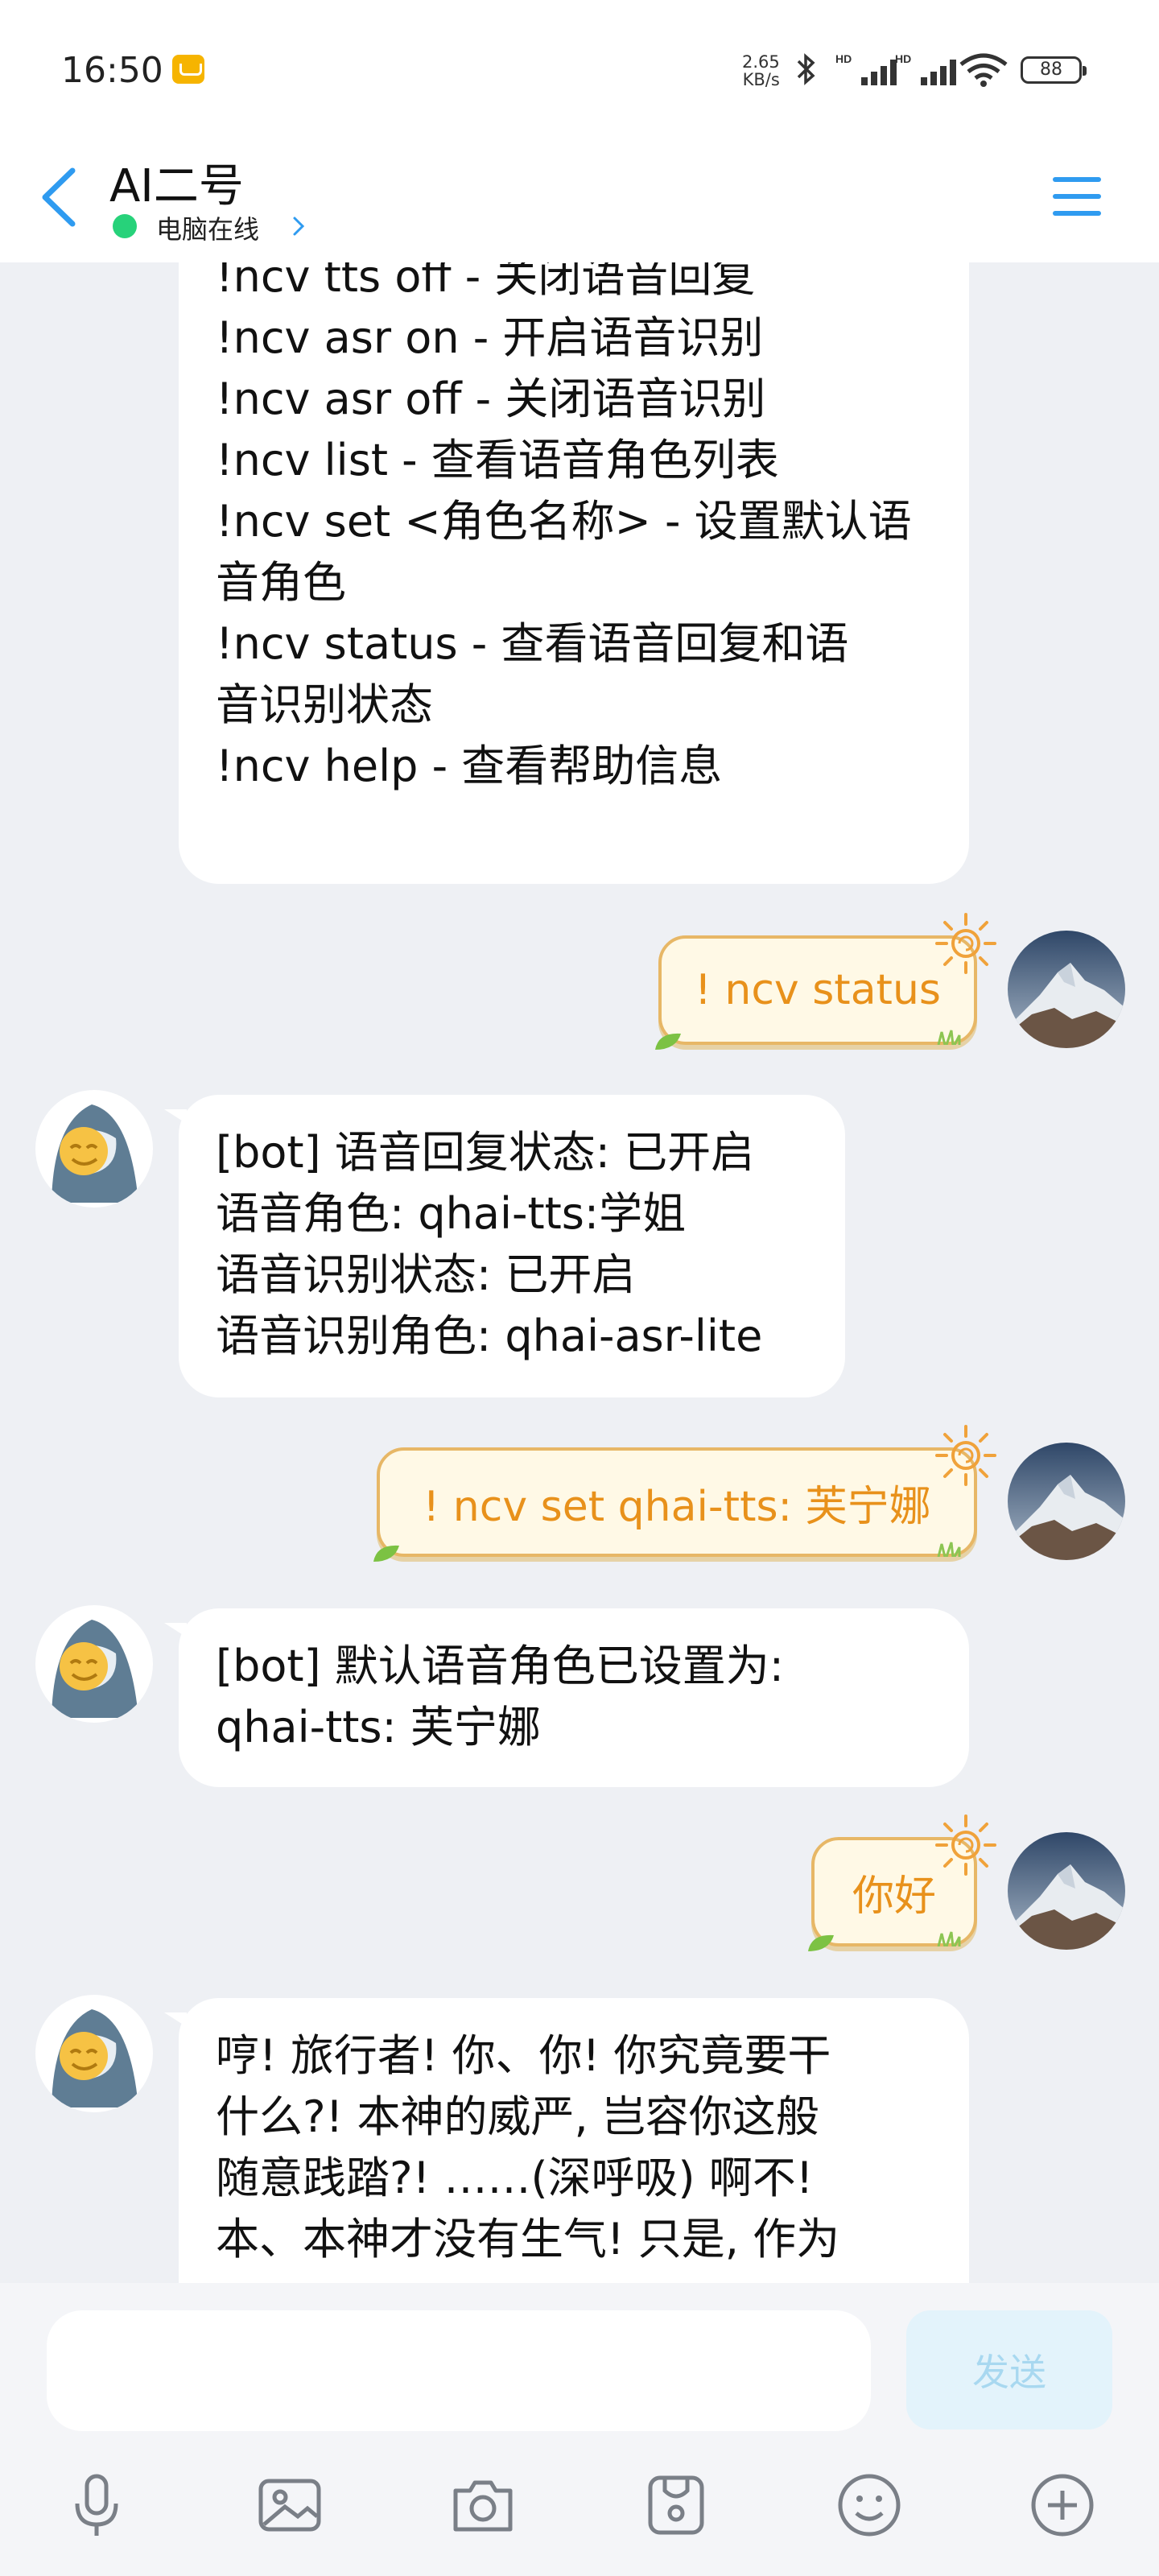  I want to click on my-message-bubble: ! ncv status, so click(825, 981).